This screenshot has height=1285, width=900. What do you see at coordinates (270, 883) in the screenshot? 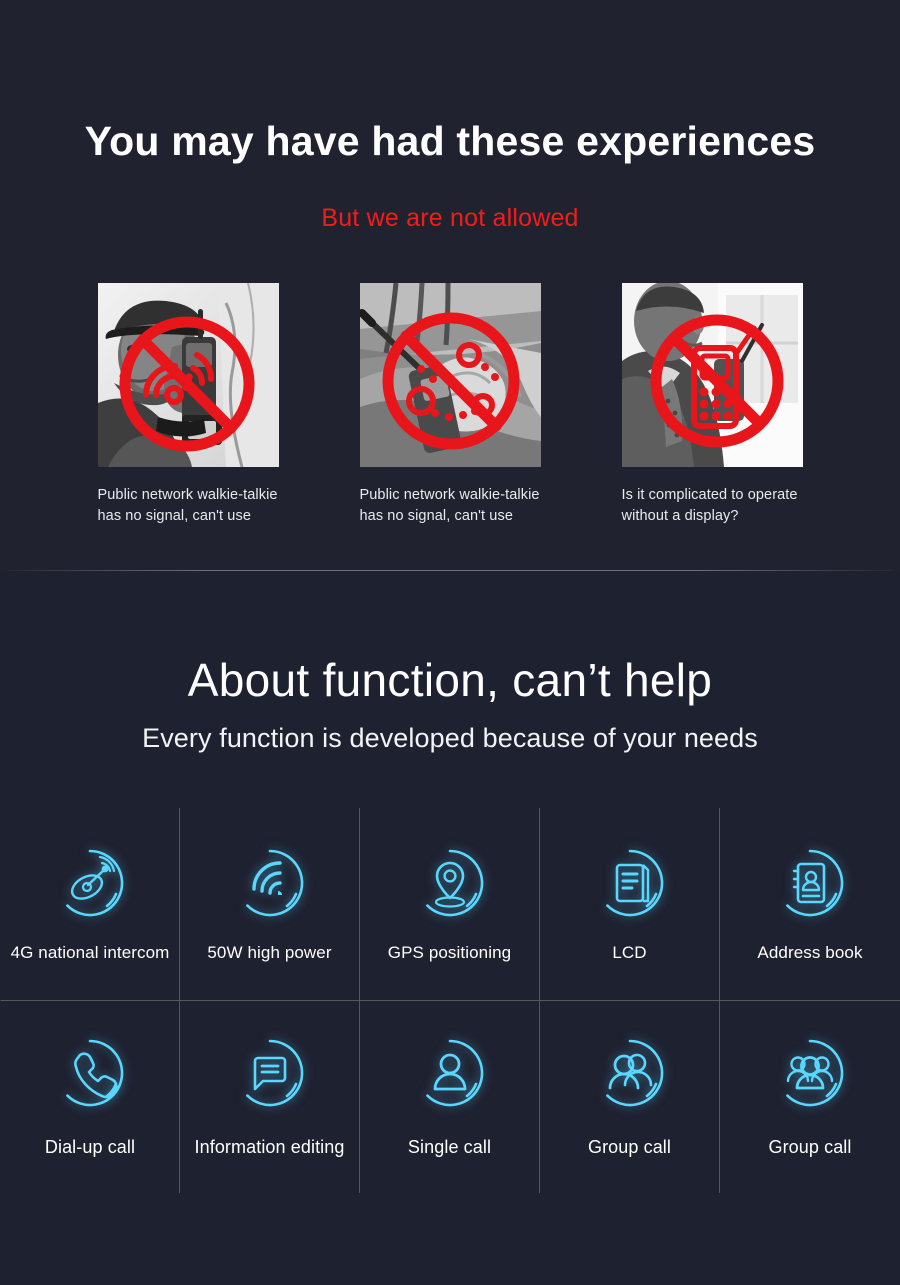
I see `signal-waves-icon` at bounding box center [270, 883].